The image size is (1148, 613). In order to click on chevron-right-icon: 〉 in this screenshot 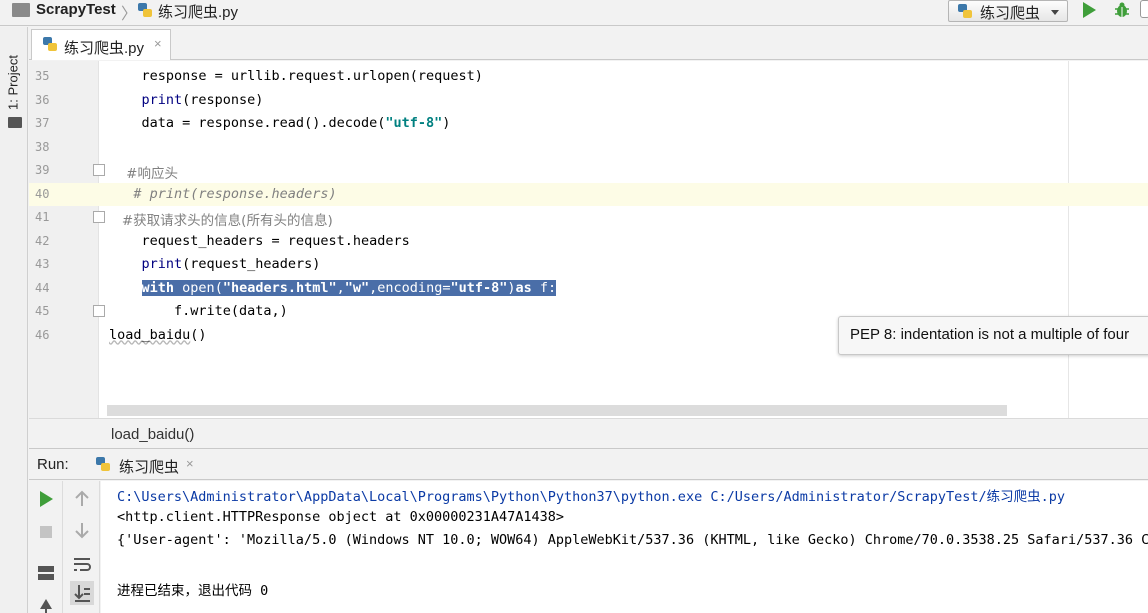, I will do `click(129, 14)`.